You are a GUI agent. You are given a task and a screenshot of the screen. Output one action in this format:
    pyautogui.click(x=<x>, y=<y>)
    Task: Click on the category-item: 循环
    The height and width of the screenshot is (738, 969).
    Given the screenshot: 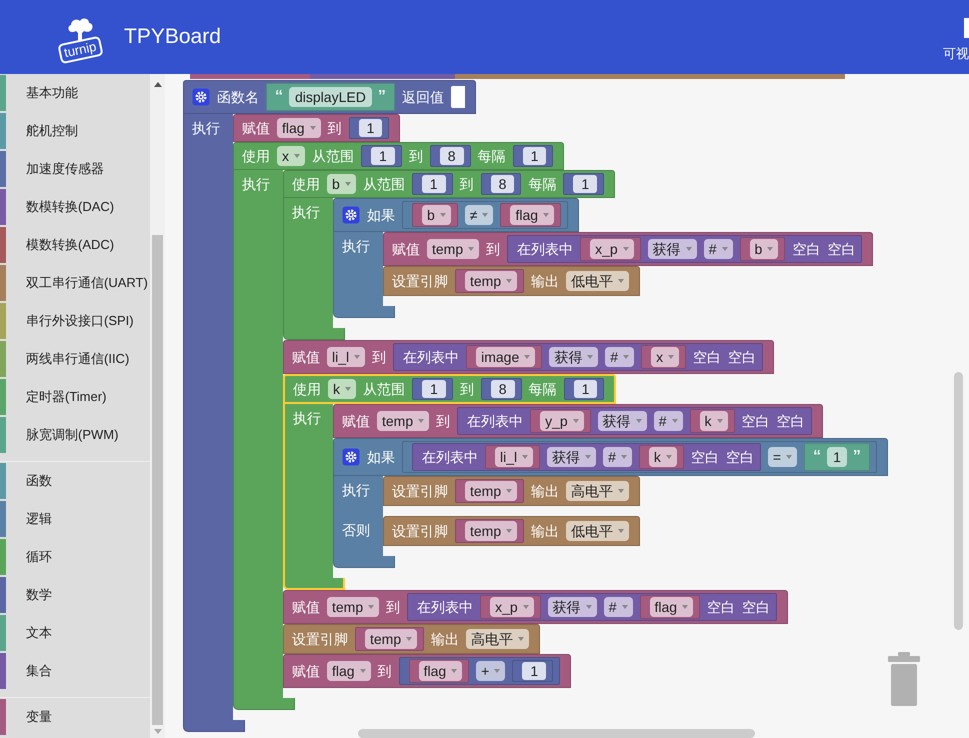 What is the action you would take?
    pyautogui.click(x=75, y=557)
    